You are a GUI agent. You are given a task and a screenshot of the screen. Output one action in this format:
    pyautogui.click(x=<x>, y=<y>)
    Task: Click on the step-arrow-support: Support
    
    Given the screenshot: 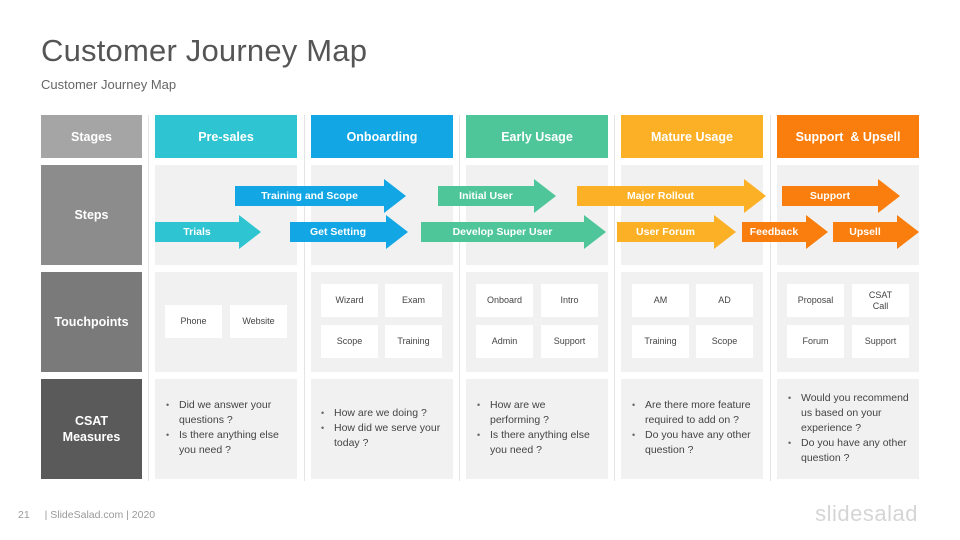 What is the action you would take?
    pyautogui.click(x=841, y=196)
    